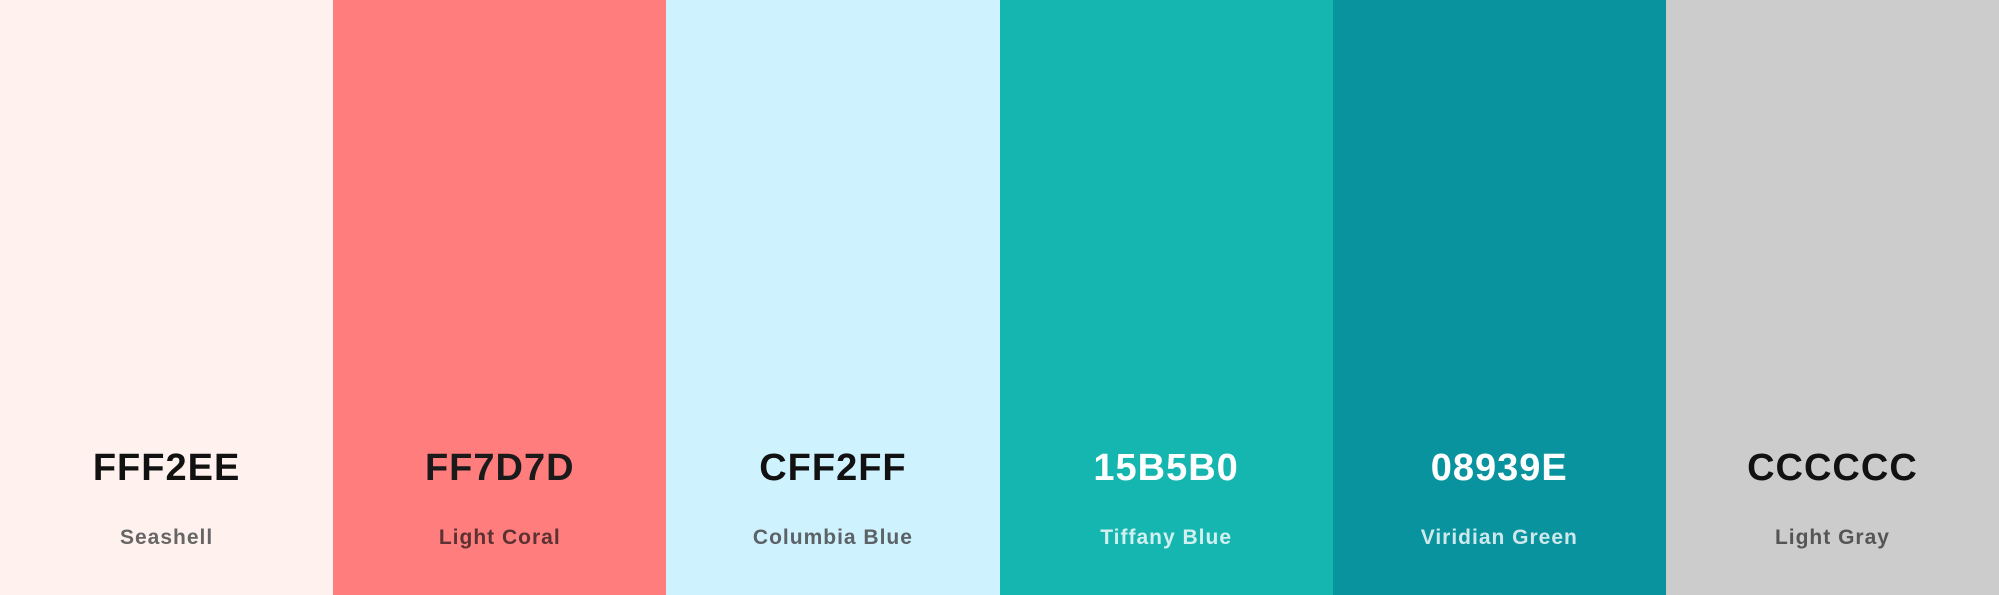  What do you see at coordinates (832, 537) in the screenshot?
I see `color-name: Columbia Blue` at bounding box center [832, 537].